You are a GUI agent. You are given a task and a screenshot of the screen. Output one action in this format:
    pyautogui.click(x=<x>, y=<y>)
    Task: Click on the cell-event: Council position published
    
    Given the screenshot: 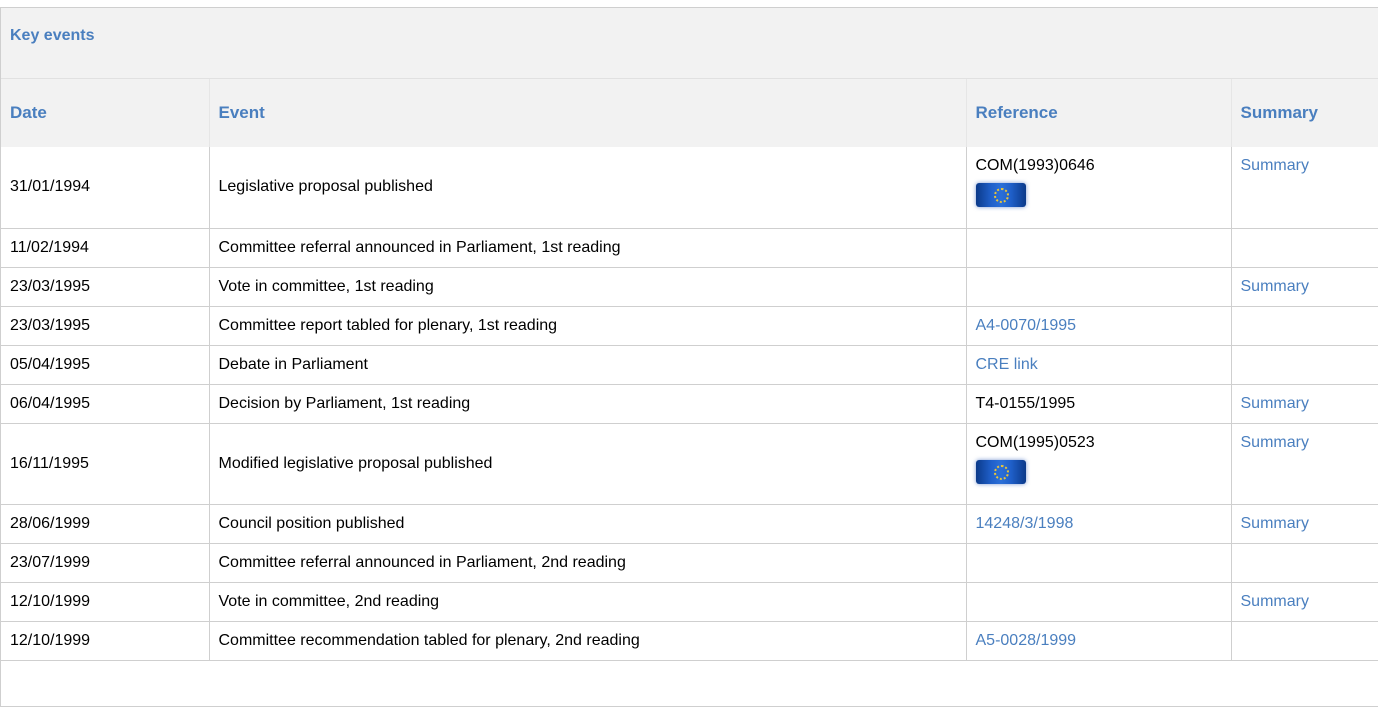 What is the action you would take?
    pyautogui.click(x=587, y=523)
    